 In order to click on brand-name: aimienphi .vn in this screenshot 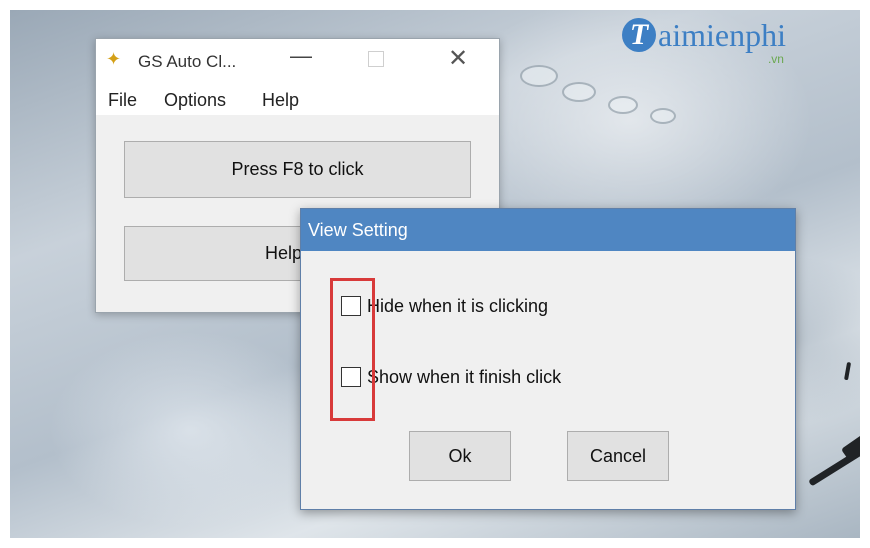, I will do `click(722, 41)`.